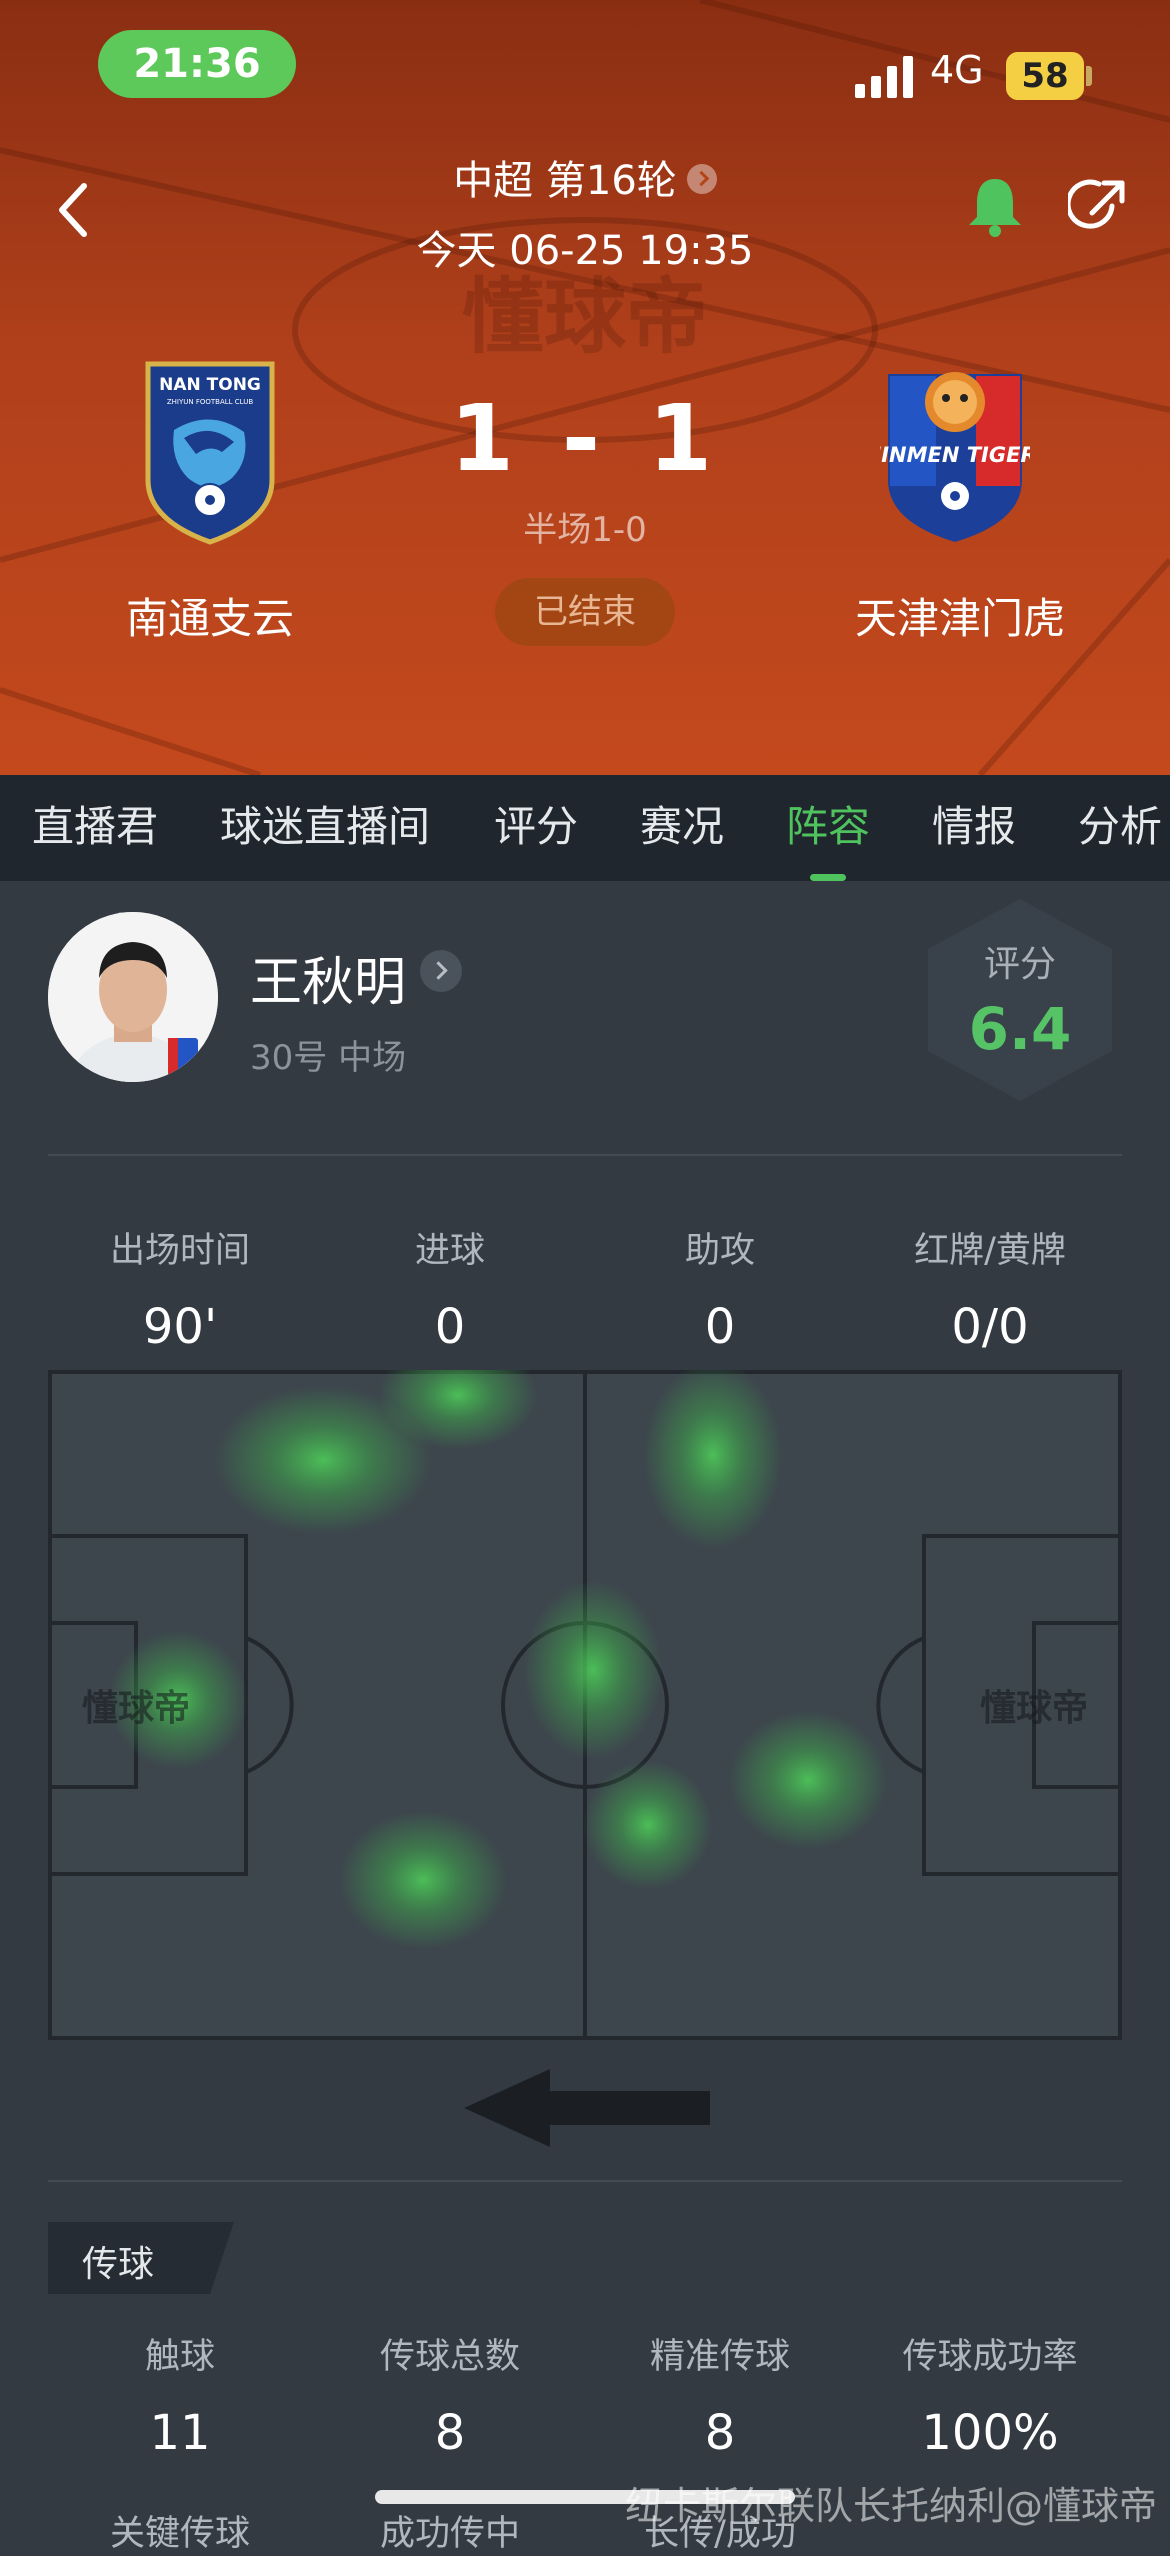 This screenshot has width=1170, height=2556. What do you see at coordinates (1099, 206) in the screenshot?
I see `share-icon` at bounding box center [1099, 206].